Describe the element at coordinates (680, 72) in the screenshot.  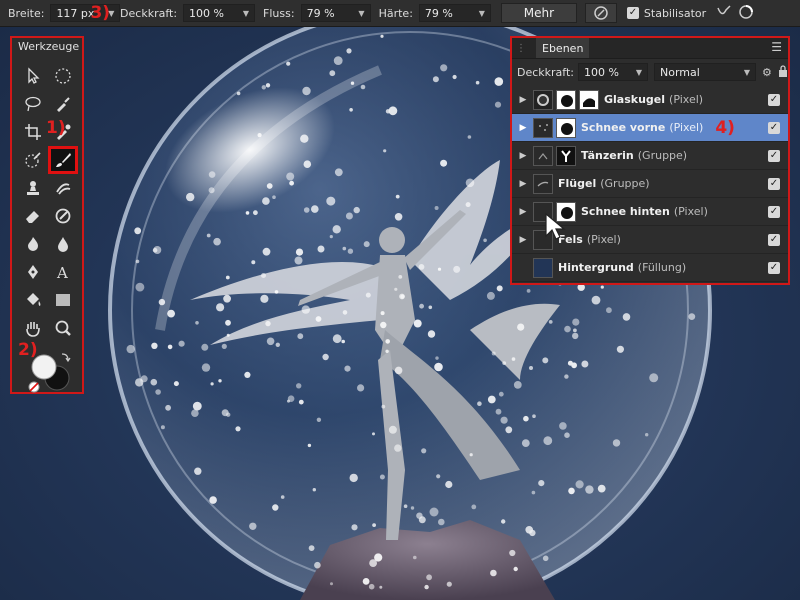
I see `blend-mode-value: Normal` at that location.